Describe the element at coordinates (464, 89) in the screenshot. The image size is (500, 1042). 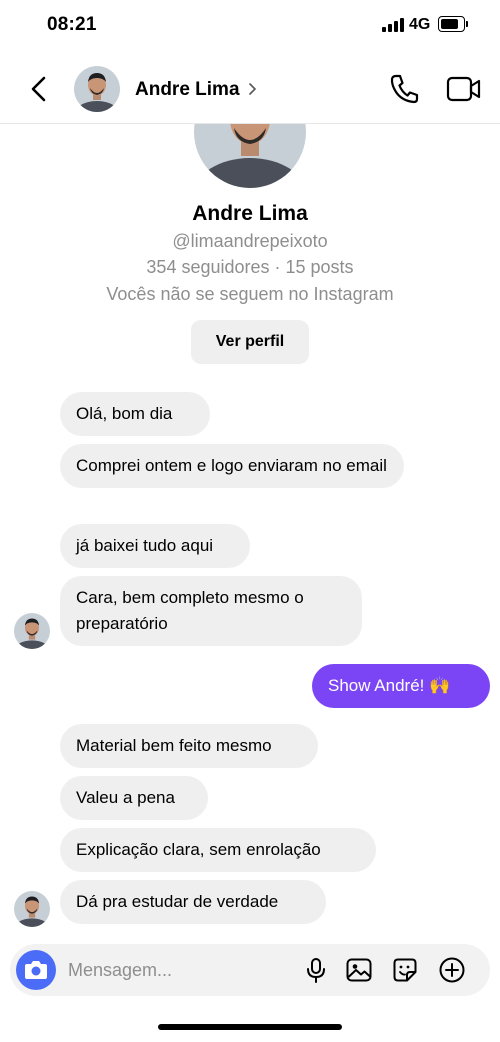
I see `video-camera-icon` at that location.